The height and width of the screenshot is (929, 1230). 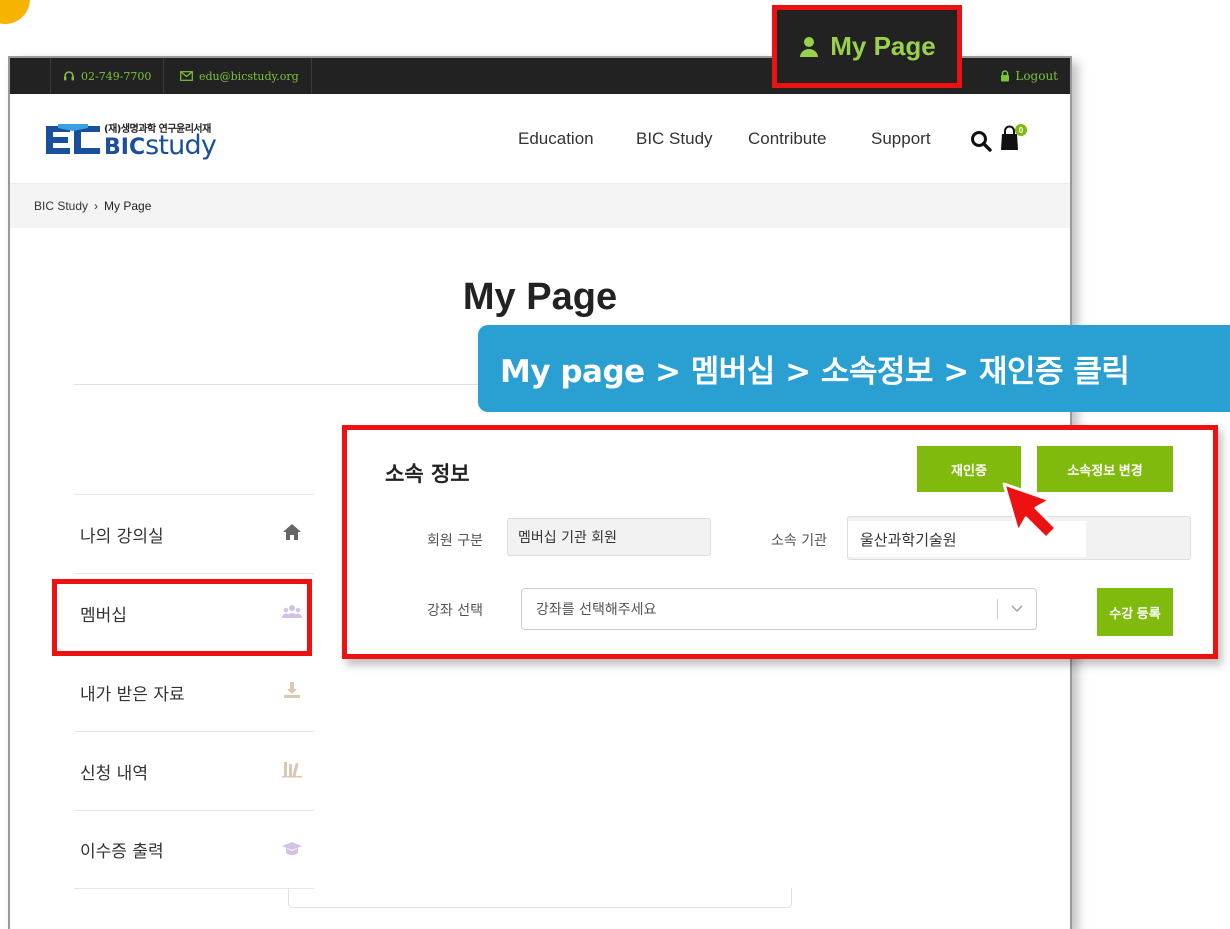 I want to click on site-logo: (재)생명과학 연구윤리서재 BICstudy, so click(x=144, y=140).